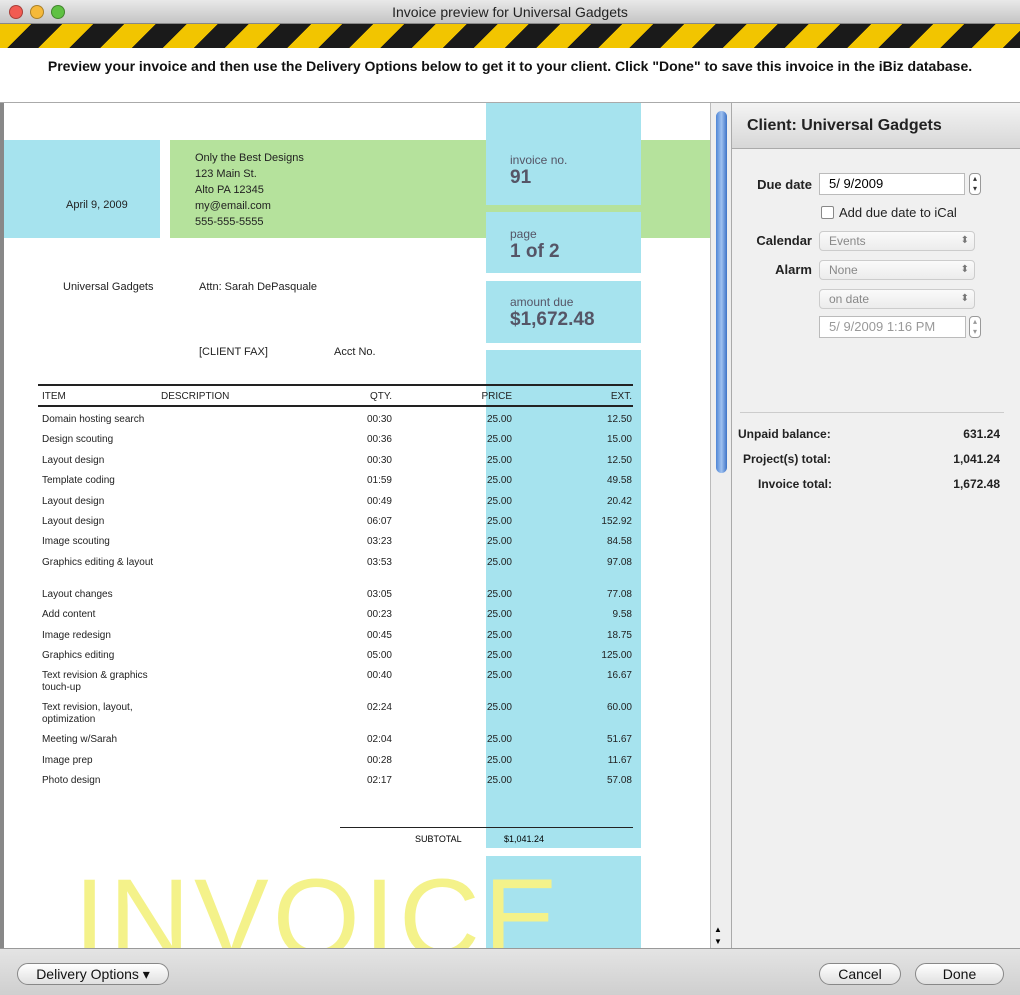 Image resolution: width=1020 pixels, height=995 pixels. Describe the element at coordinates (355, 352) in the screenshot. I see `acct-no: Acct No.` at that location.